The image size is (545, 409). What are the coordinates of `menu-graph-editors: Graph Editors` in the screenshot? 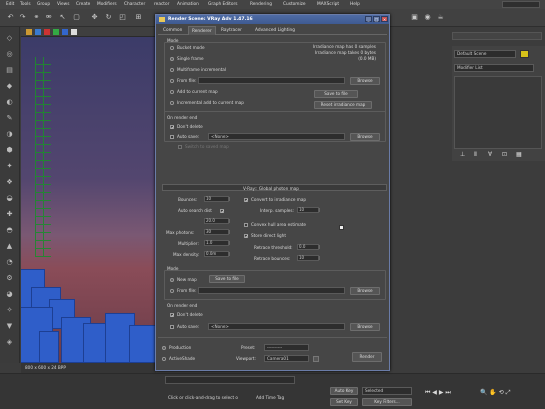 It's located at (223, 4).